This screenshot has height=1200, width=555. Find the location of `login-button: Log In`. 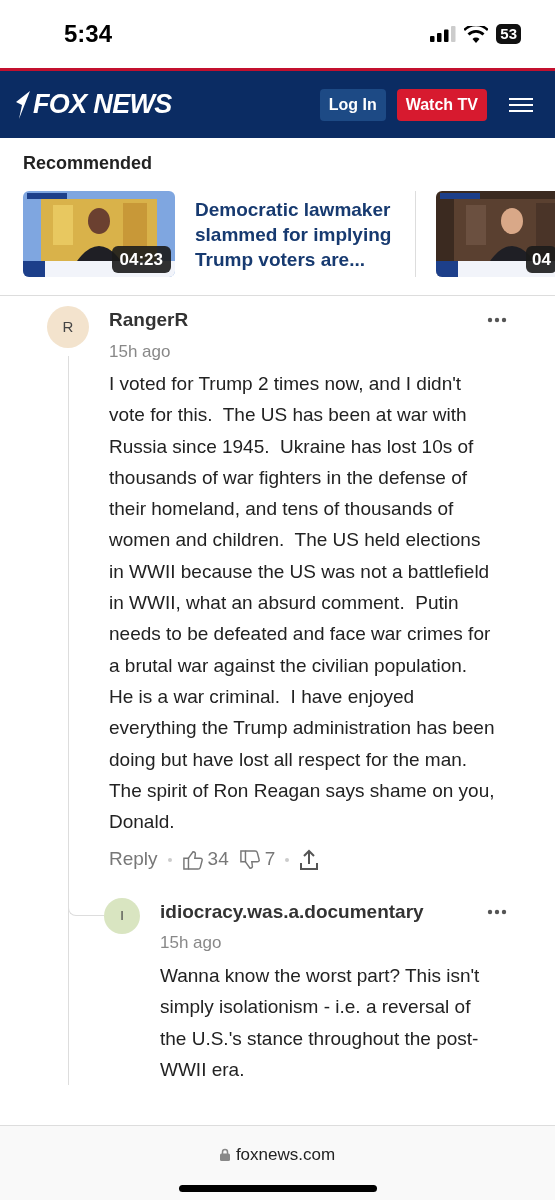

login-button: Log In is located at coordinates (352, 104).